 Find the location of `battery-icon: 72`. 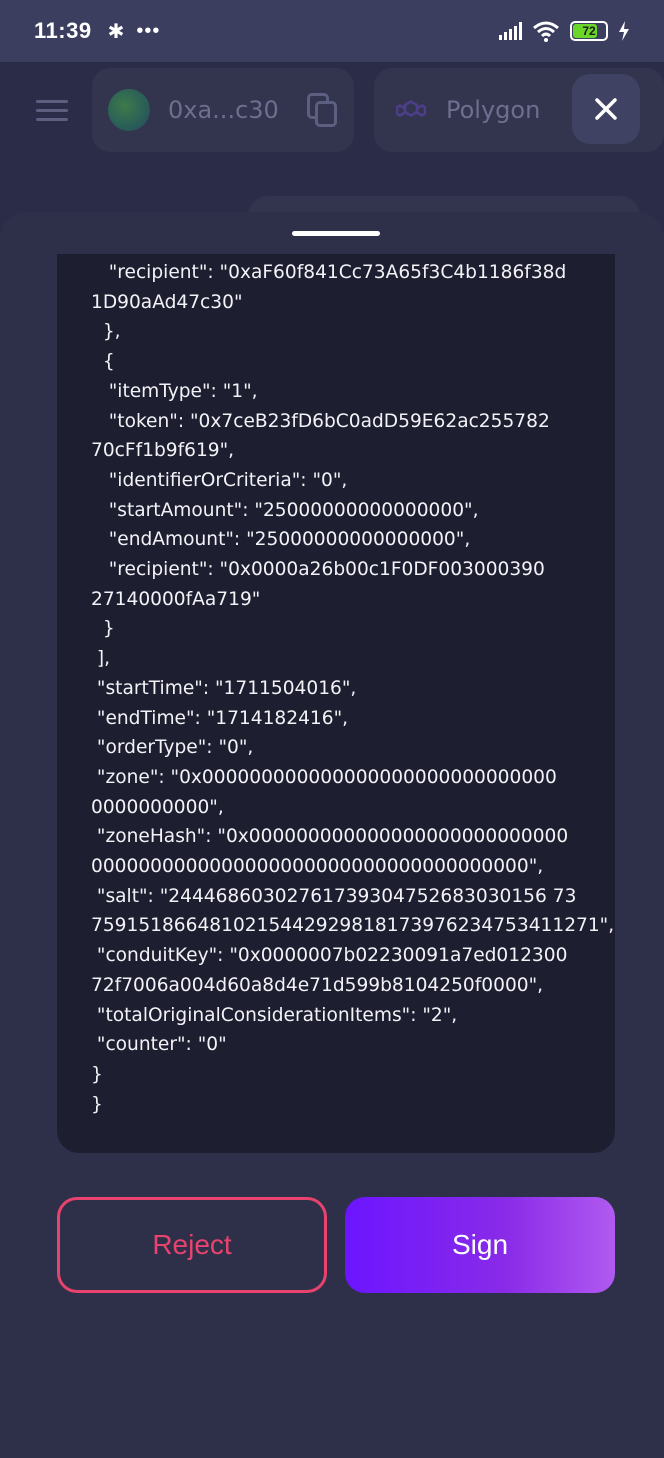

battery-icon: 72 is located at coordinates (589, 31).